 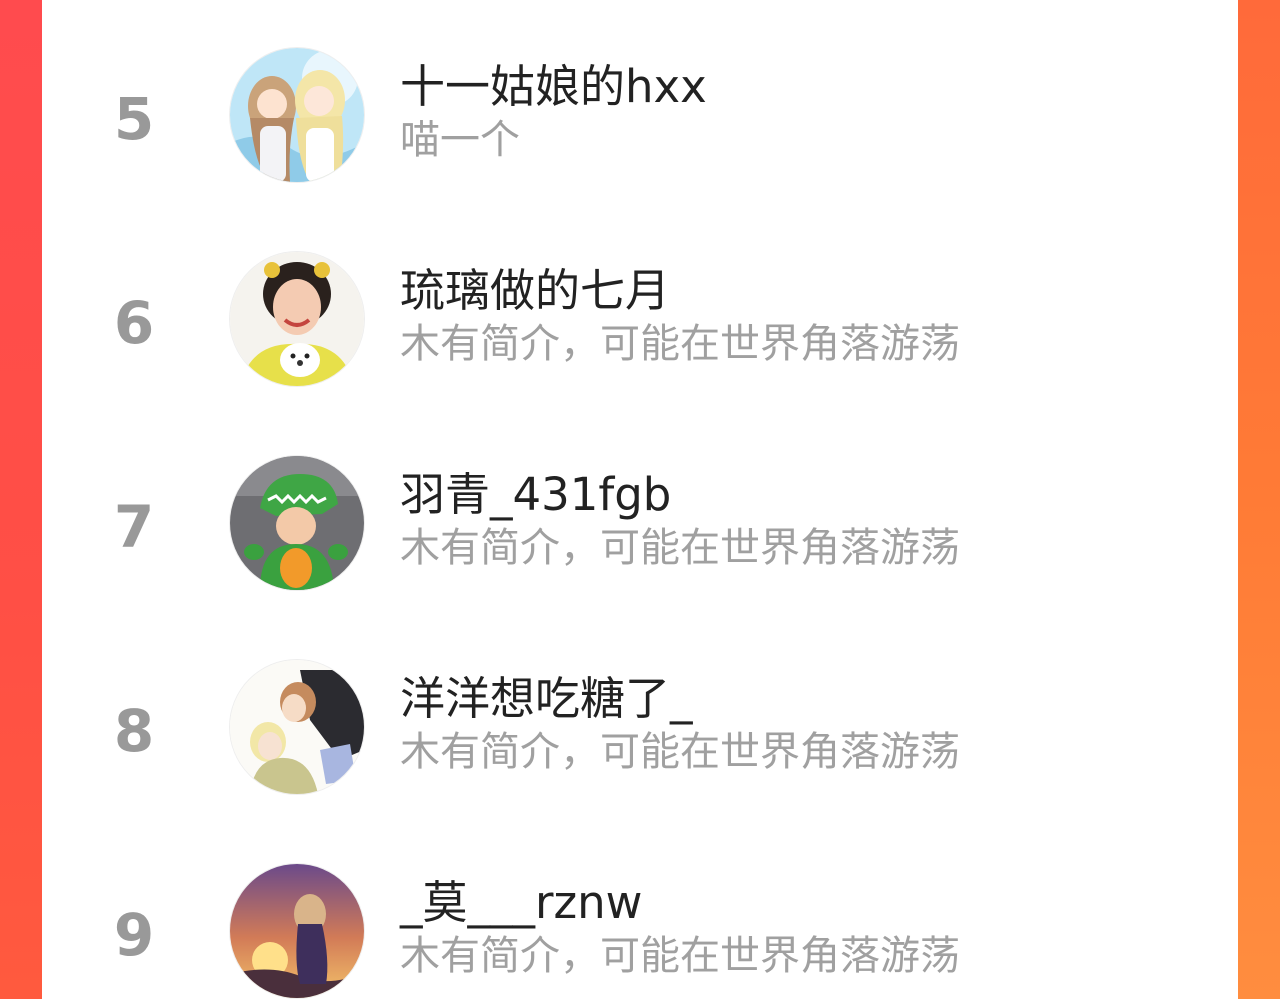 What do you see at coordinates (134, 527) in the screenshot?
I see `rank-number: 7` at bounding box center [134, 527].